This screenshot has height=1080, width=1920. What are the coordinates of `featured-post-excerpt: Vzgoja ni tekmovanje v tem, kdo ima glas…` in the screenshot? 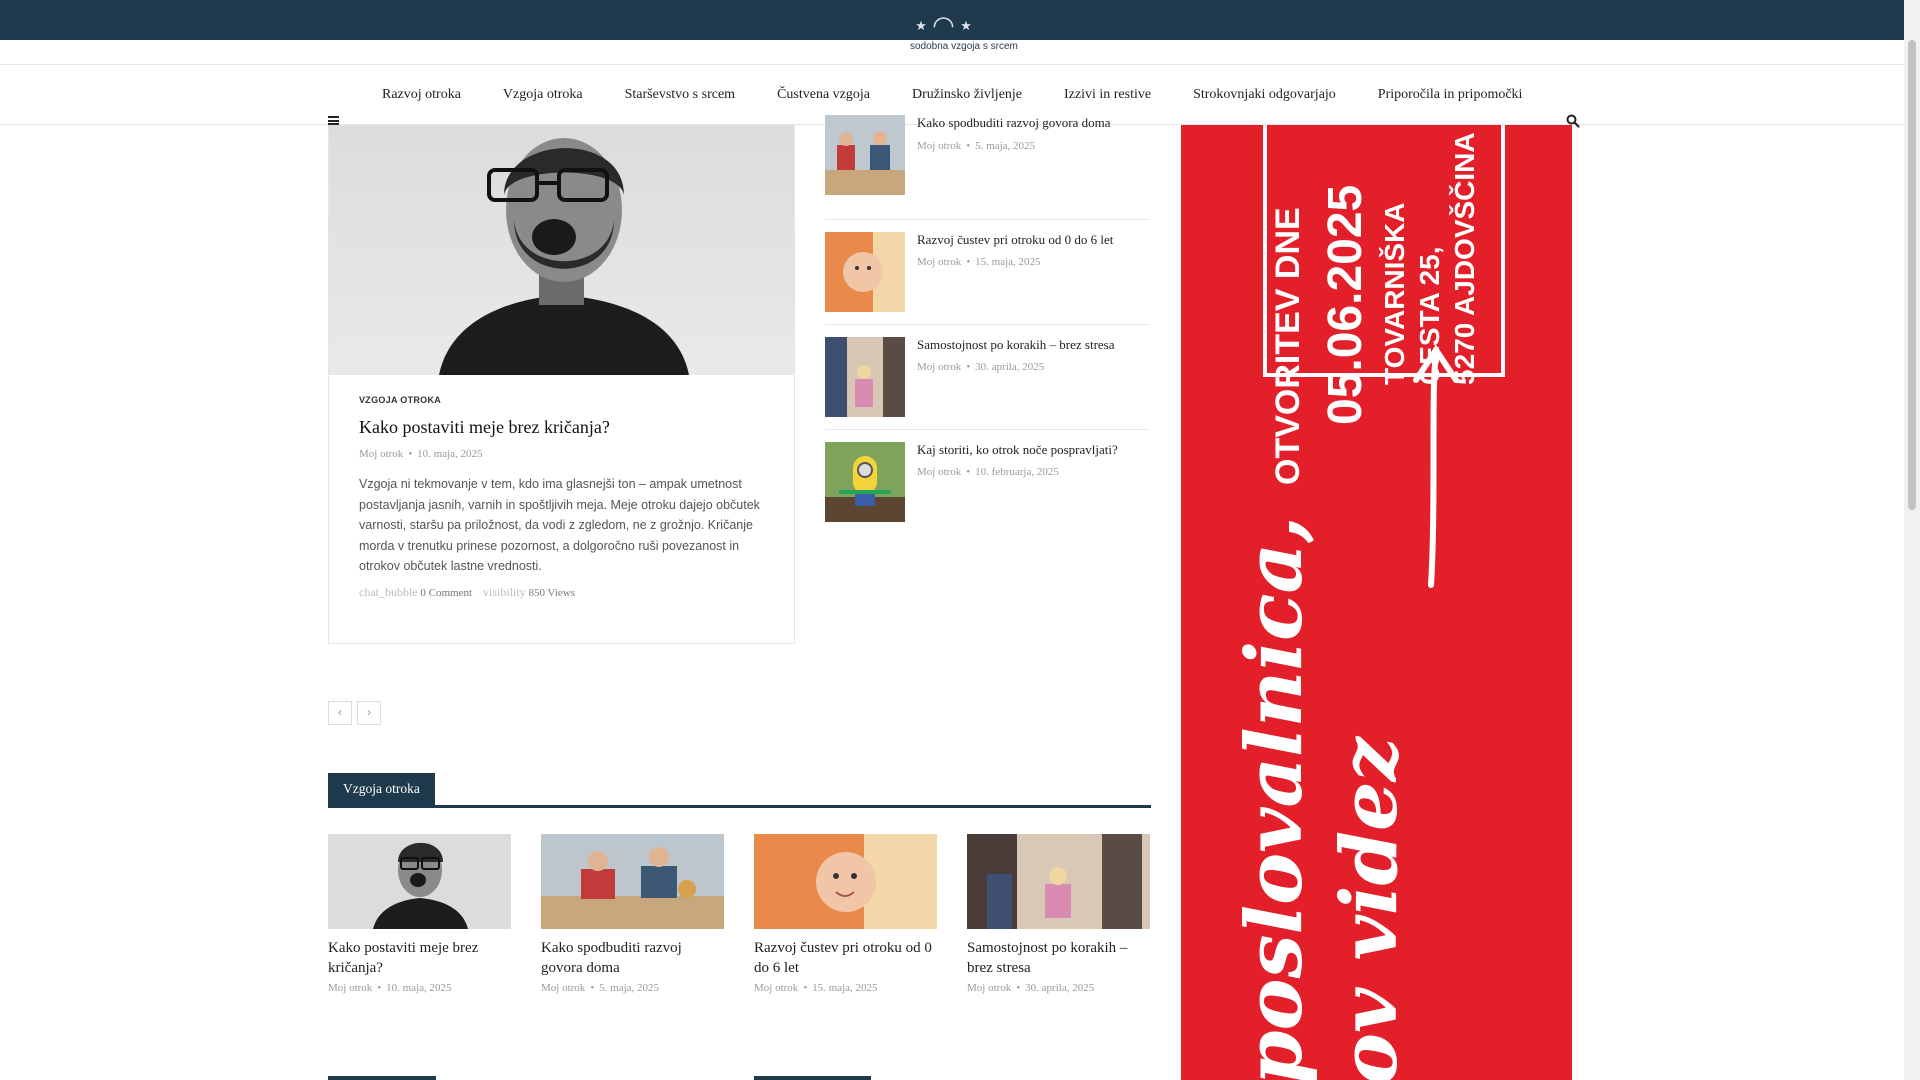 It's located at (559, 525).